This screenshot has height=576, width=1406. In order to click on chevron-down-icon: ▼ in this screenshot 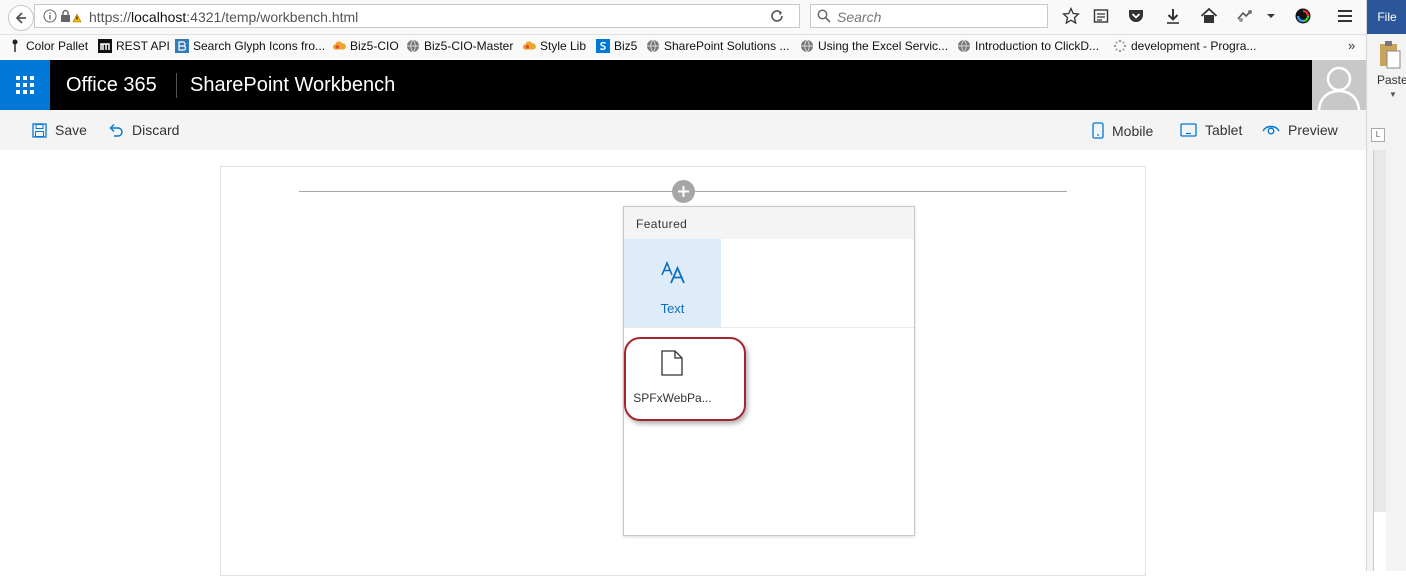, I will do `click(1393, 94)`.